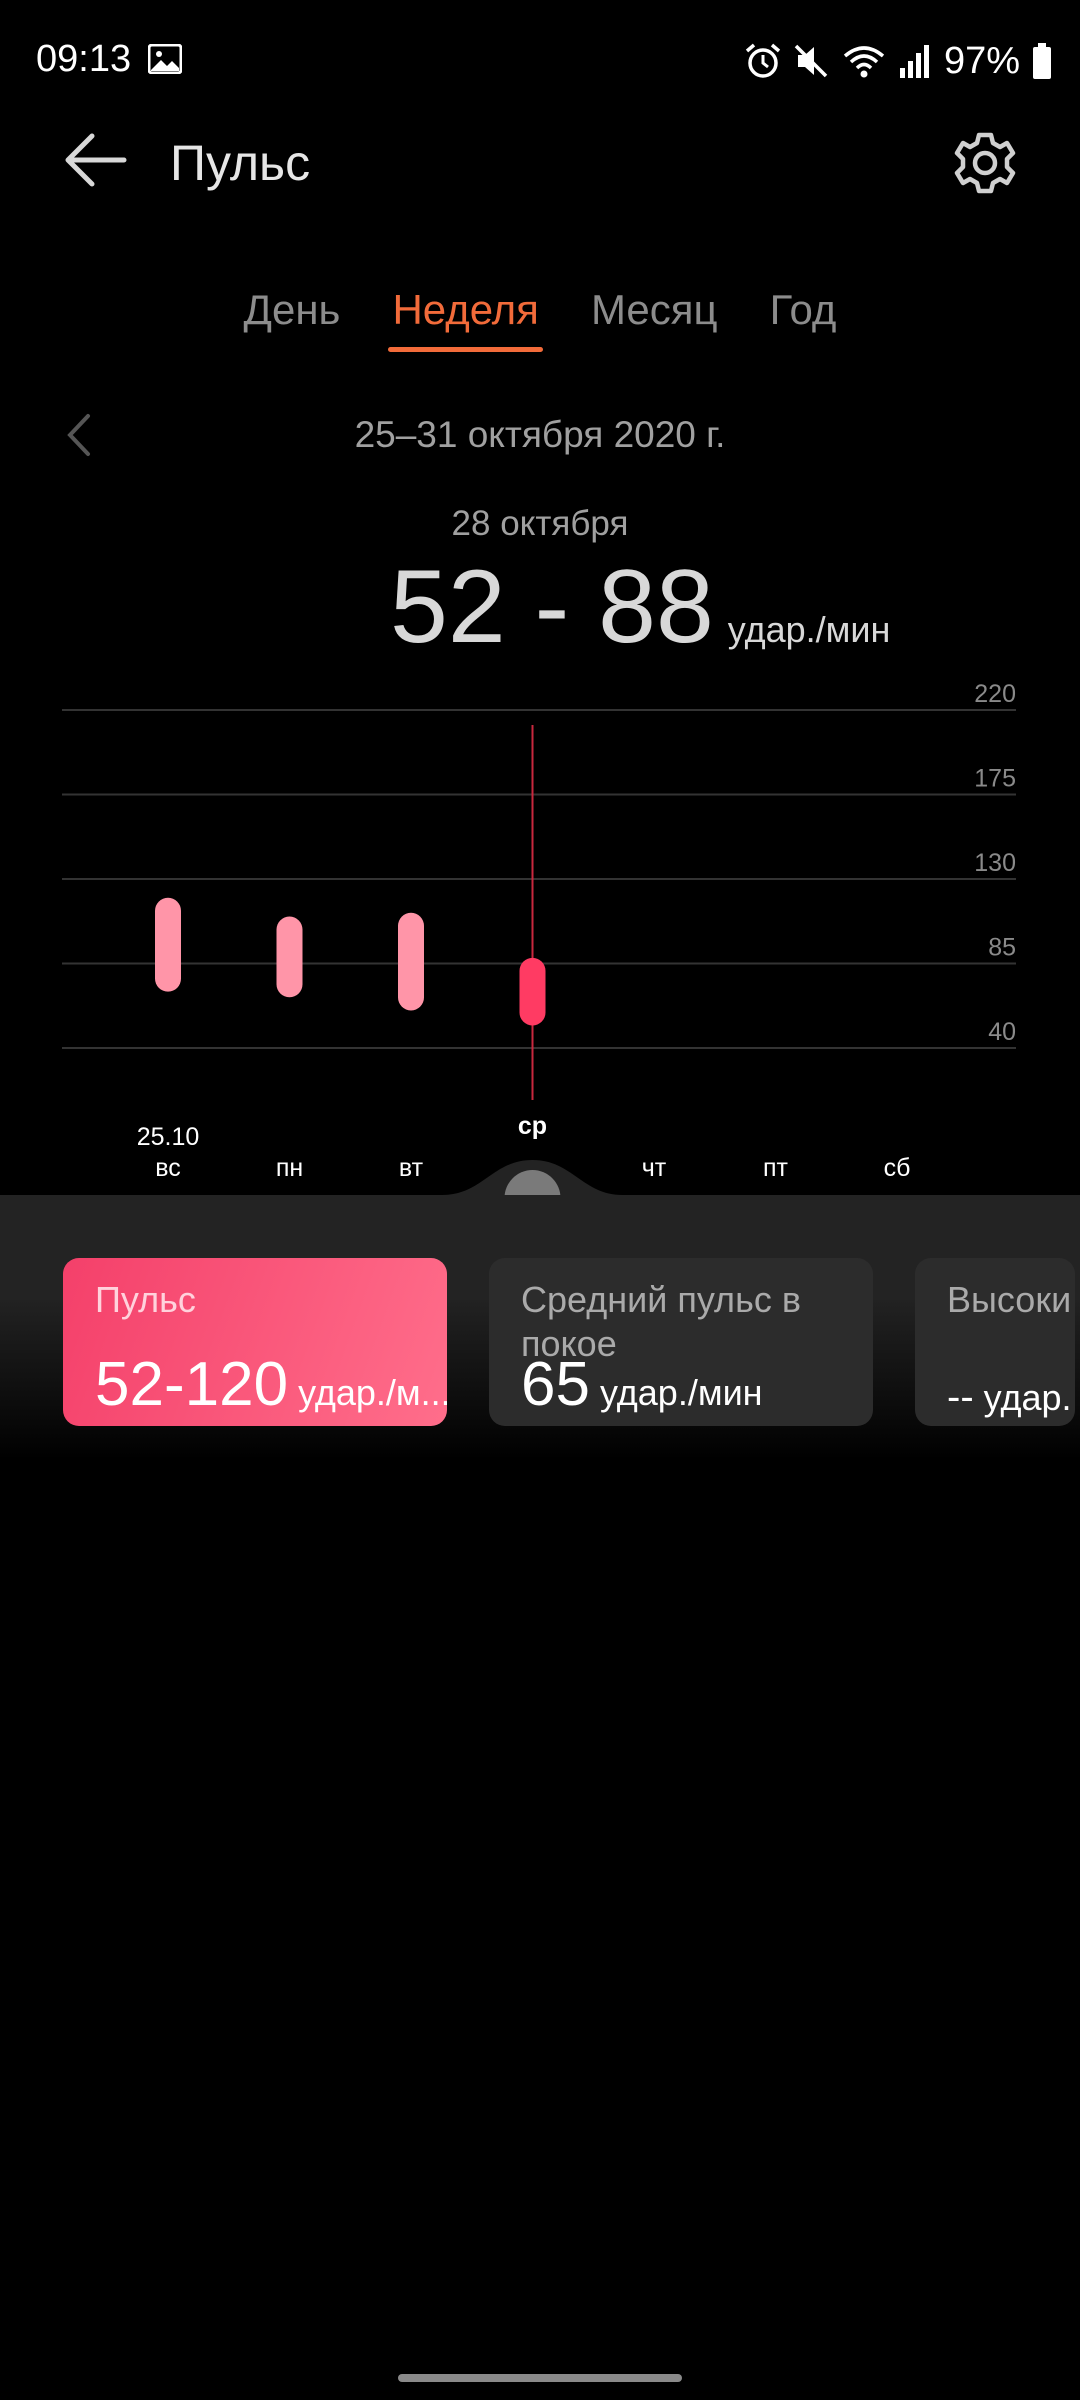 The height and width of the screenshot is (2400, 1080). I want to click on status-time: 09:13, so click(84, 59).